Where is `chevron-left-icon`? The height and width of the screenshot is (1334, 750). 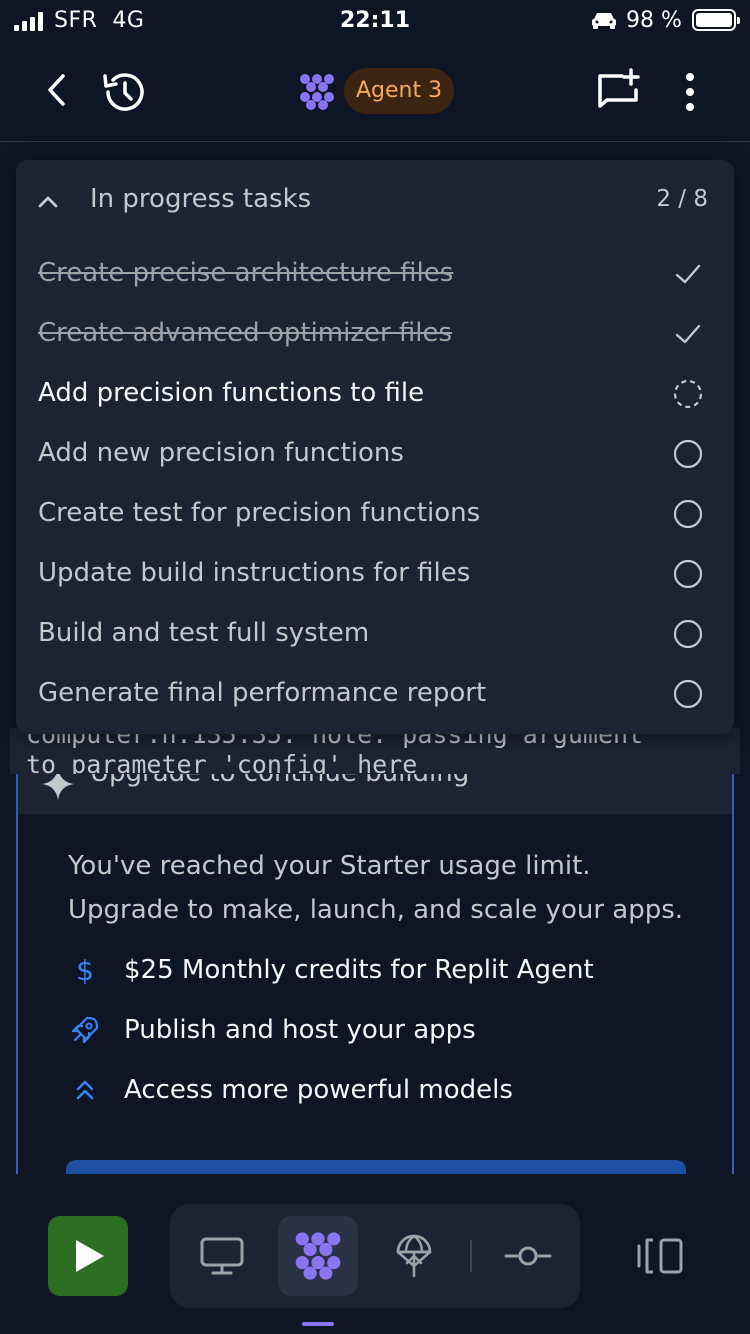 chevron-left-icon is located at coordinates (56, 90).